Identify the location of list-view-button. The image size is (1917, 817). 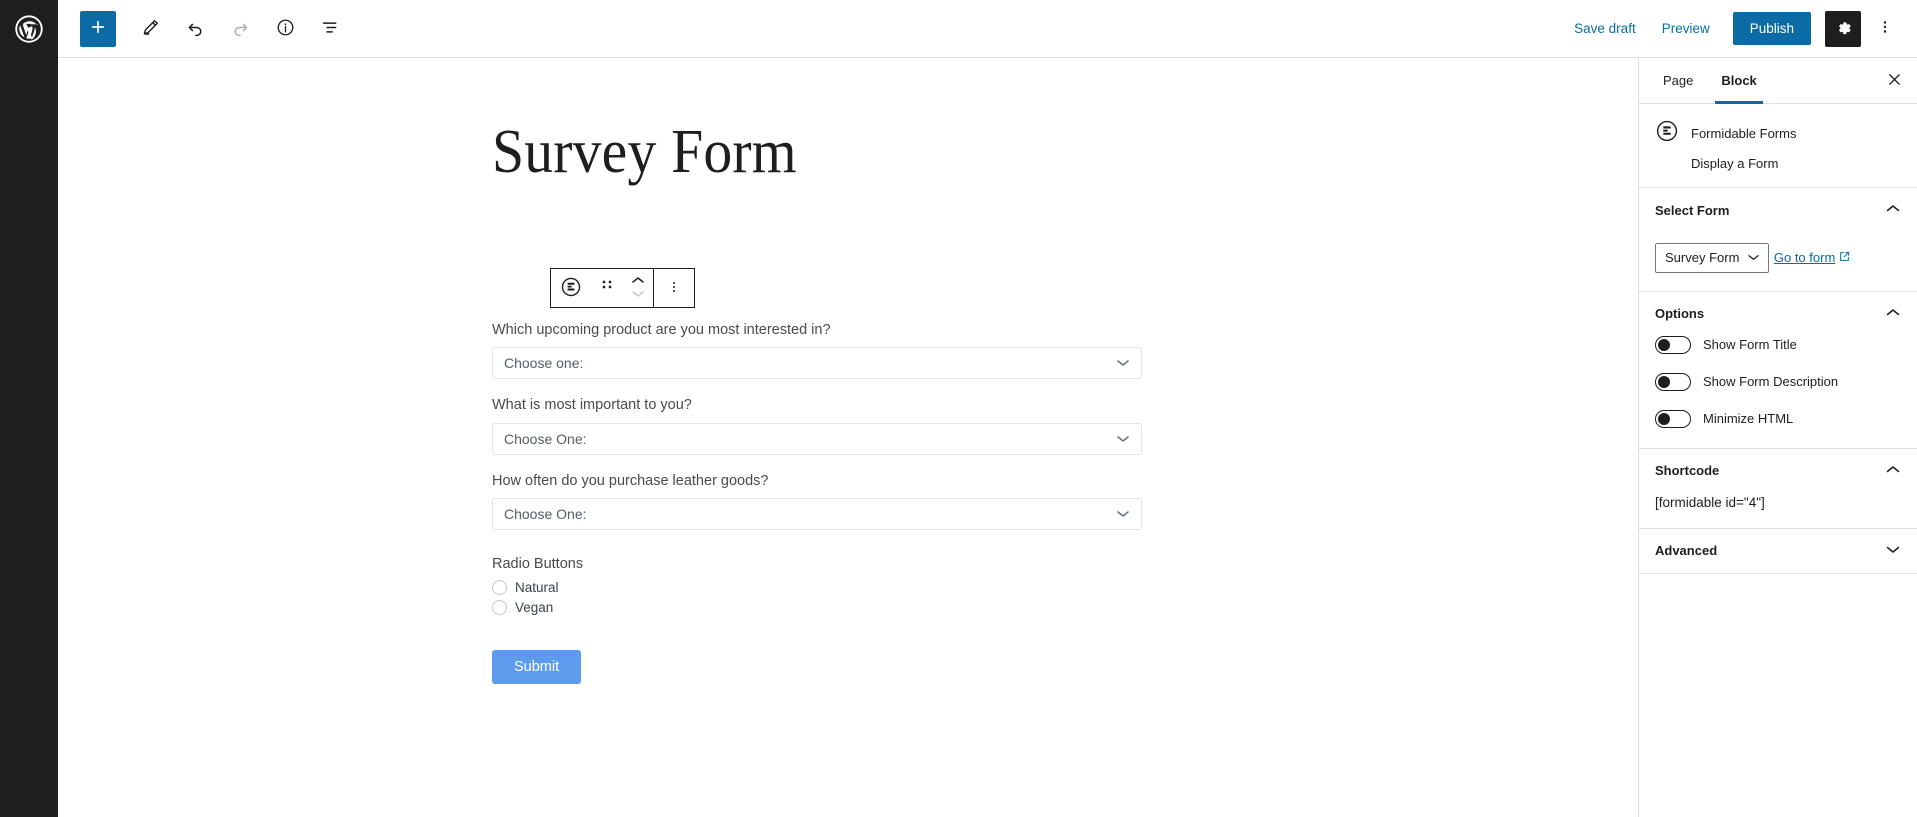
(330, 29).